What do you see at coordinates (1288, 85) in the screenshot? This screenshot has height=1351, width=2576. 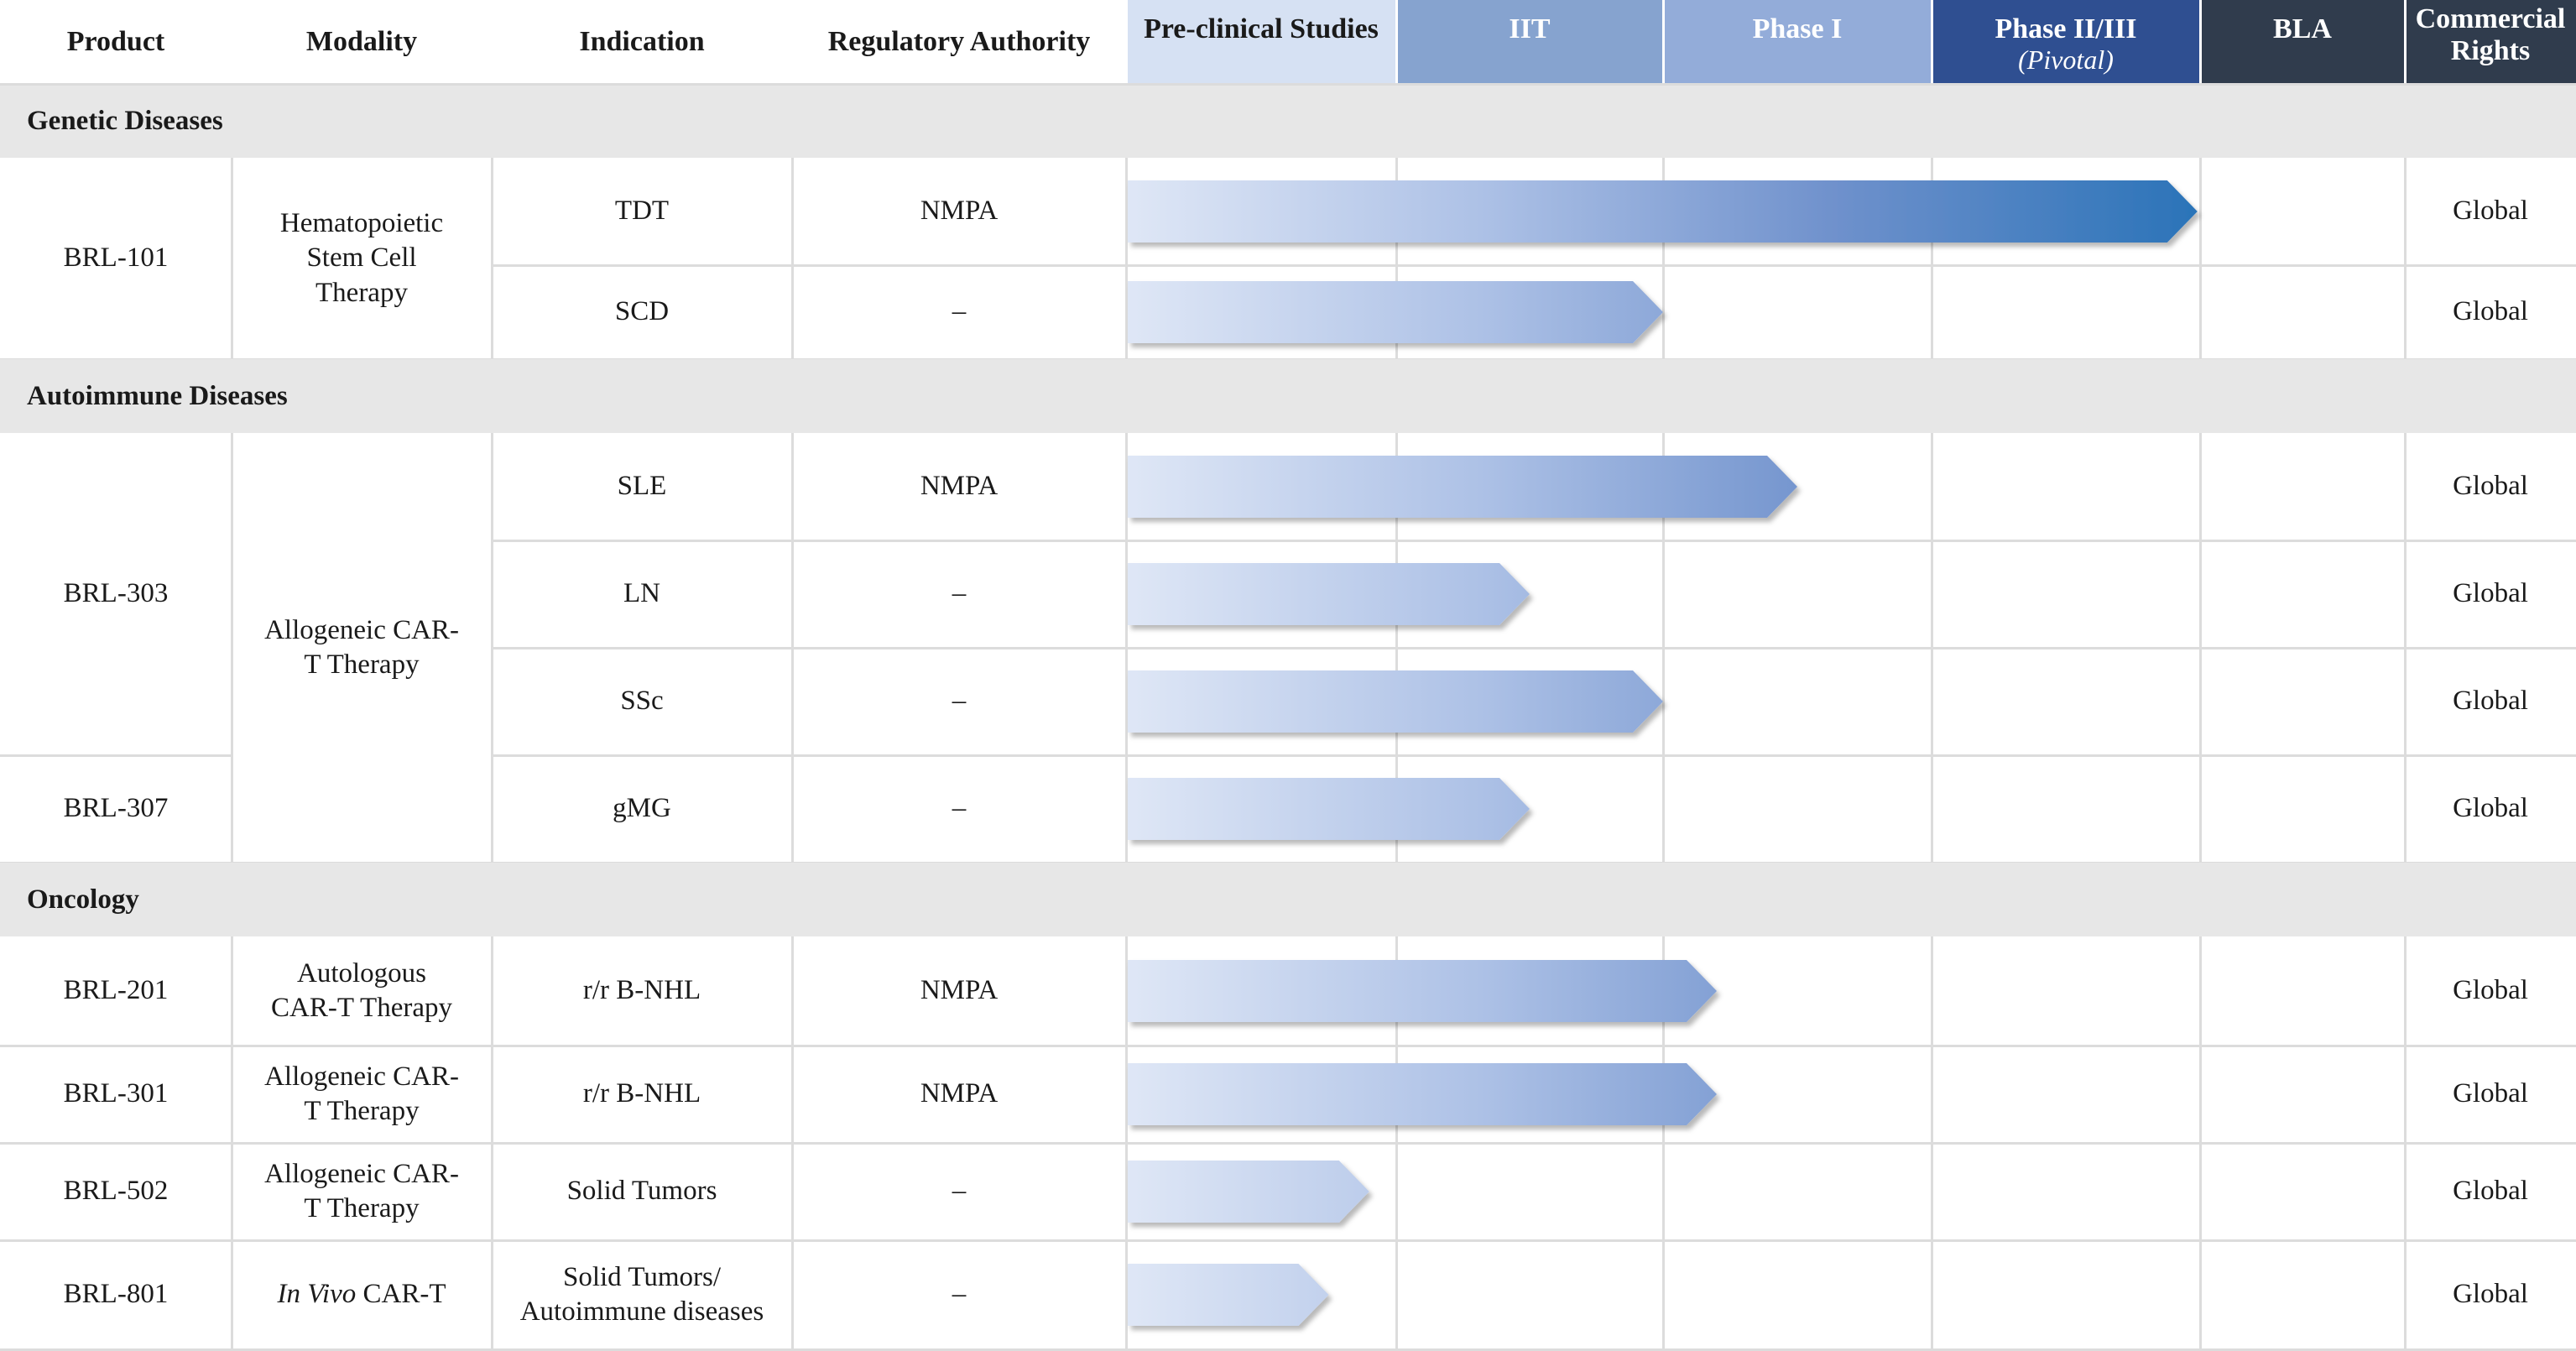 I see `grid-hline` at bounding box center [1288, 85].